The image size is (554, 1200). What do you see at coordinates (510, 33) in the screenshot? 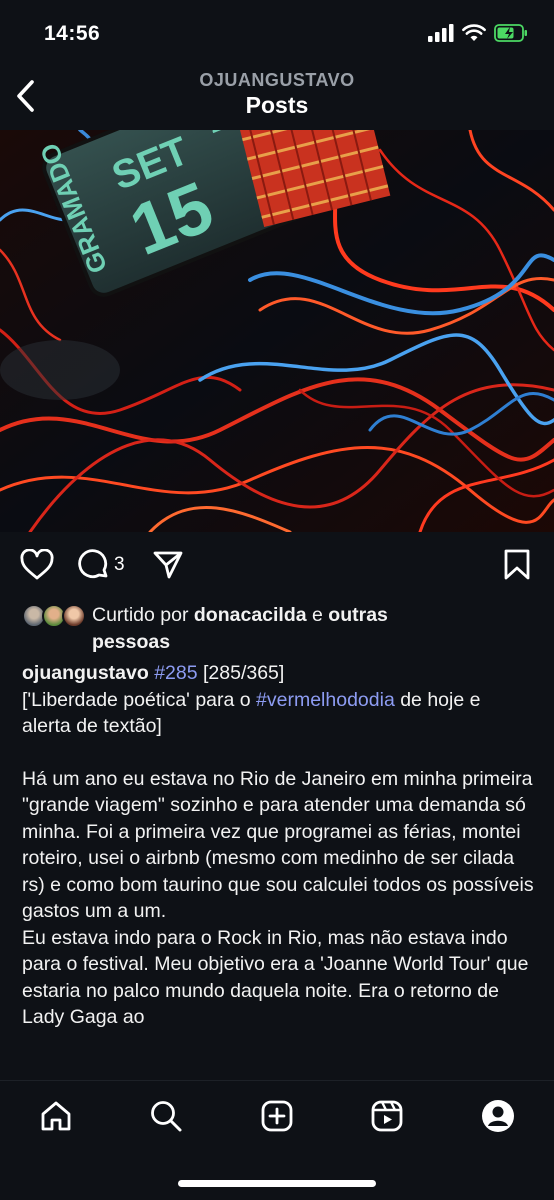
I see `battery-icon` at bounding box center [510, 33].